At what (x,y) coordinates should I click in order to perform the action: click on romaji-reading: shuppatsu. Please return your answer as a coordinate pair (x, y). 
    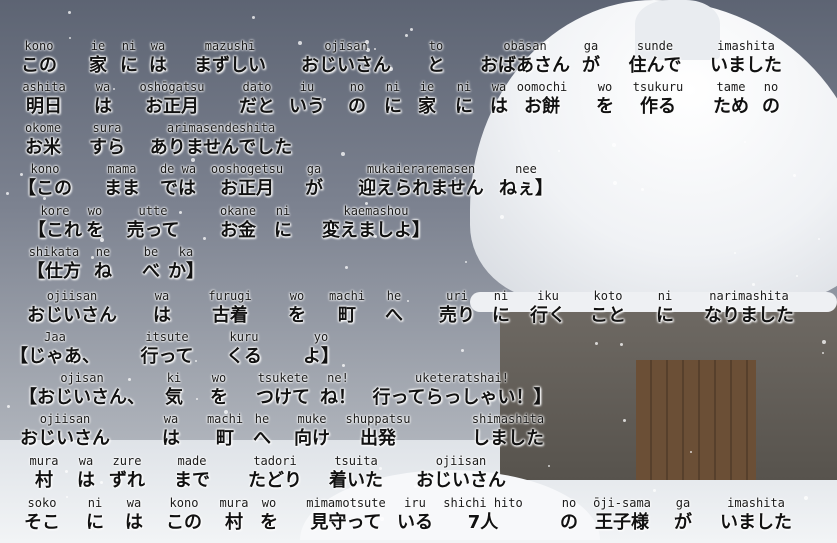
    Looking at the image, I should click on (378, 419).